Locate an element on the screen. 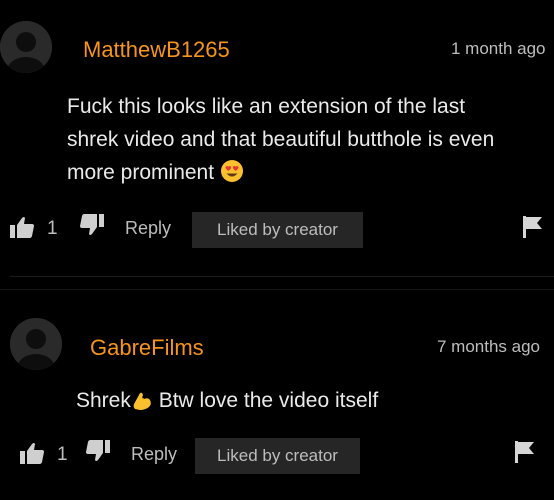 Image resolution: width=554 pixels, height=500 pixels. comment-divider is located at coordinates (282, 276).